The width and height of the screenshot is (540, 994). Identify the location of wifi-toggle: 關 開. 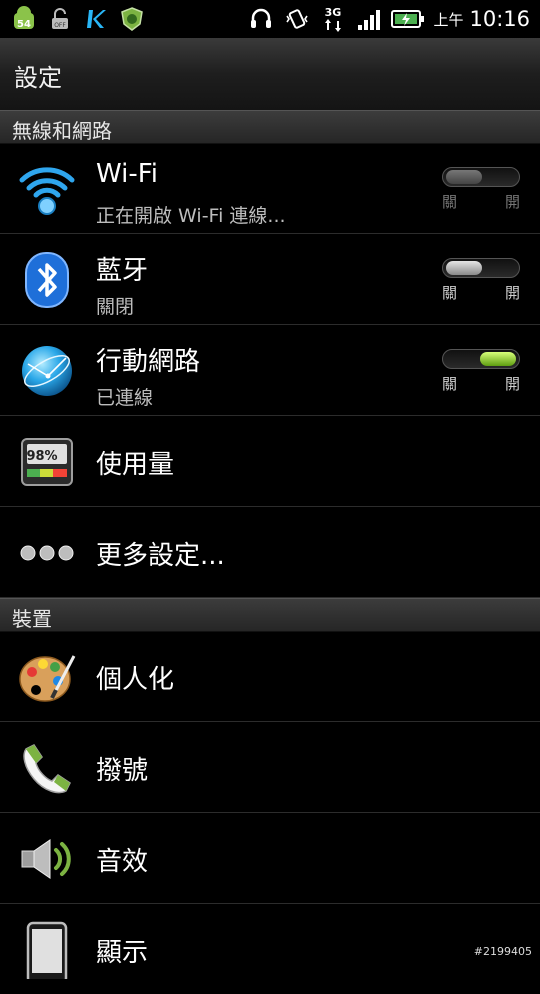
(481, 189).